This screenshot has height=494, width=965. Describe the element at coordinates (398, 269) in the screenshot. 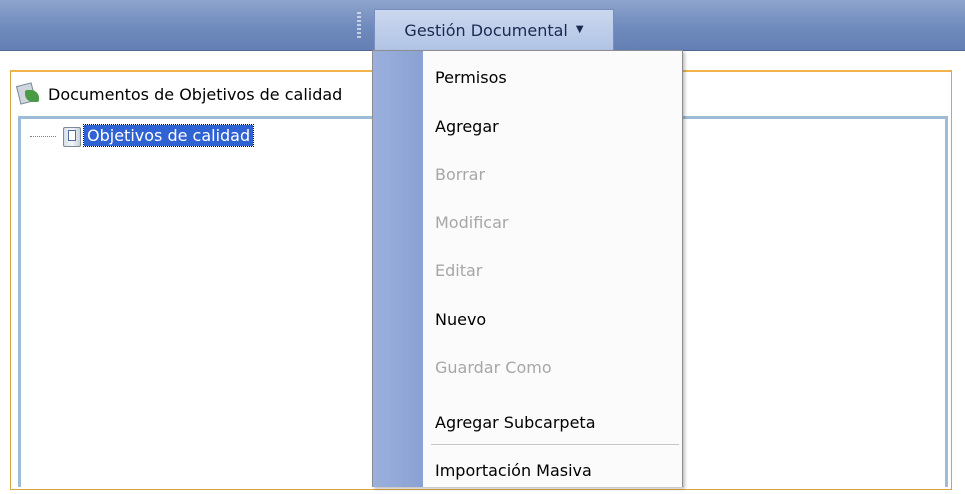

I see `menu-icon-strip` at that location.